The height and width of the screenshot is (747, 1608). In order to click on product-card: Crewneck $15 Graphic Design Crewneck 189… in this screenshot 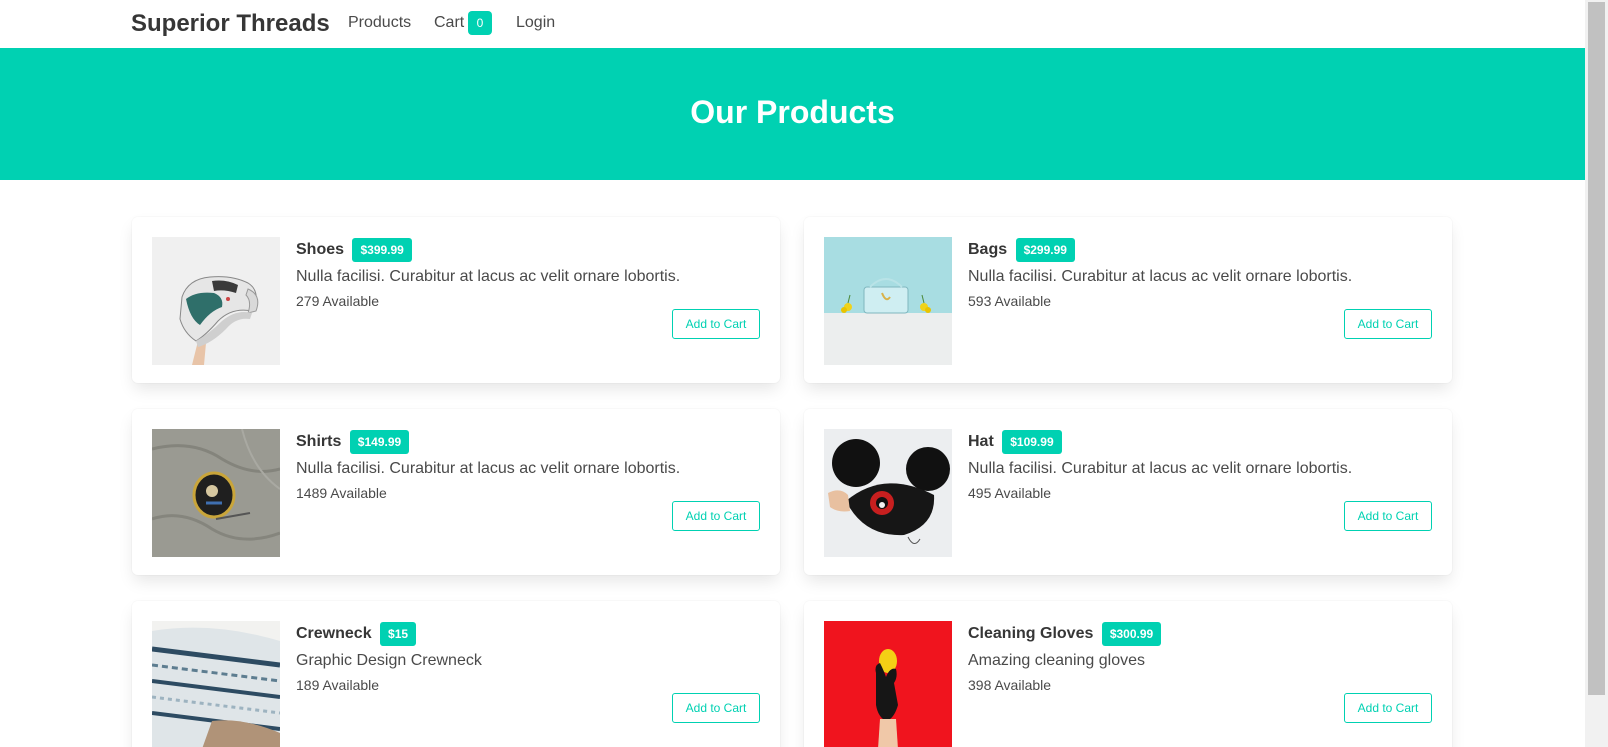, I will do `click(456, 674)`.